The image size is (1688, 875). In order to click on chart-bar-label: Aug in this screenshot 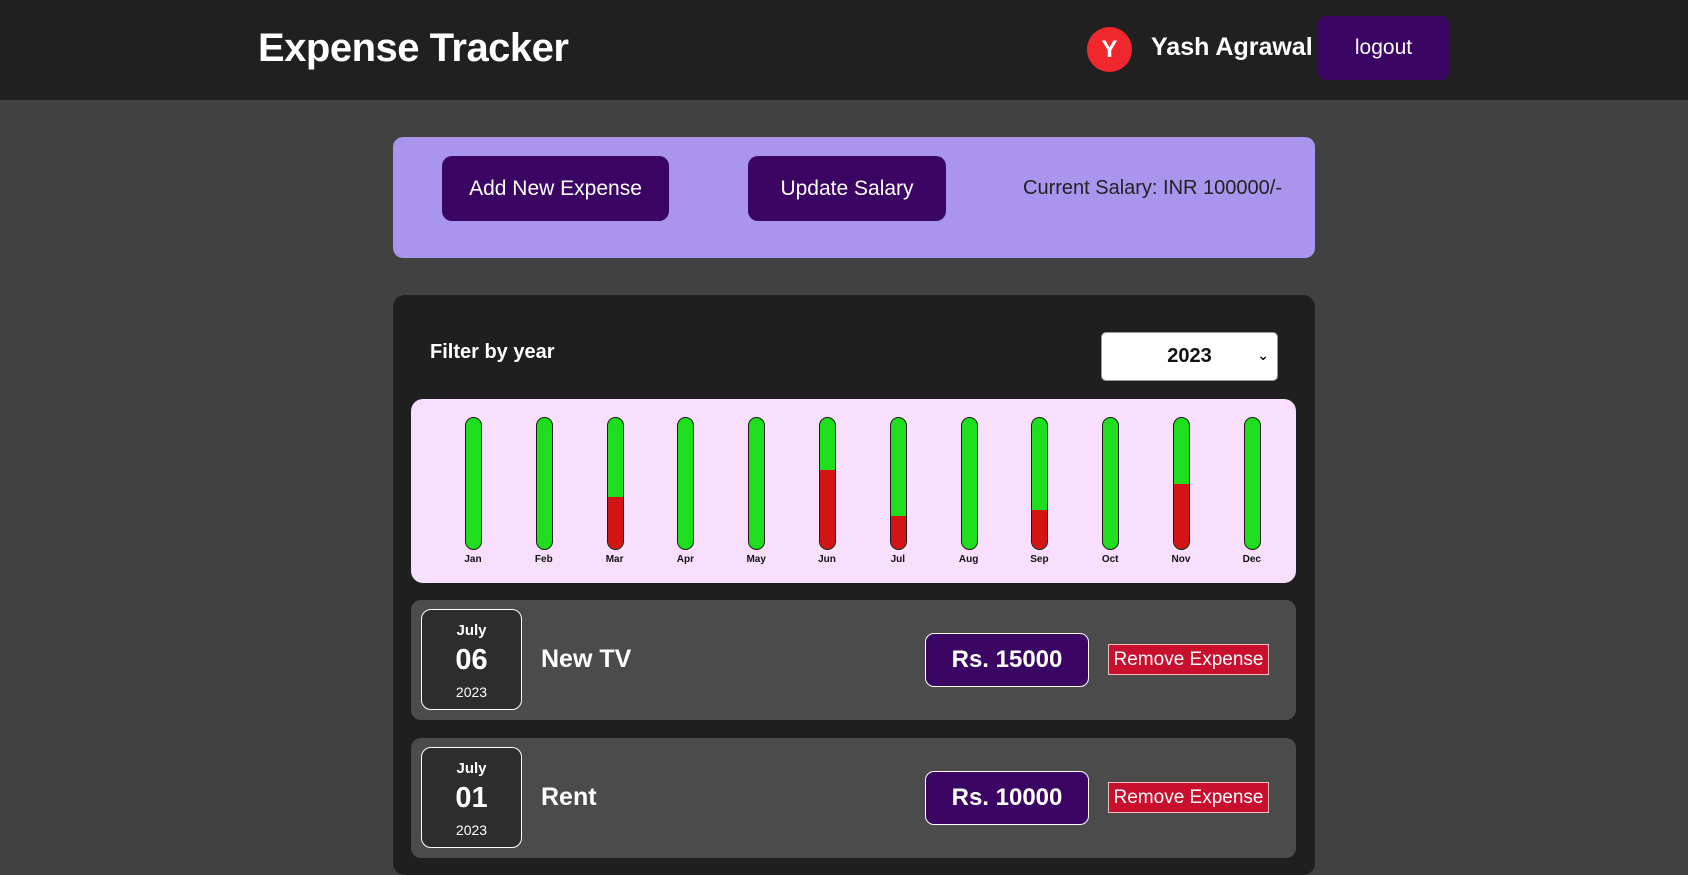, I will do `click(968, 559)`.